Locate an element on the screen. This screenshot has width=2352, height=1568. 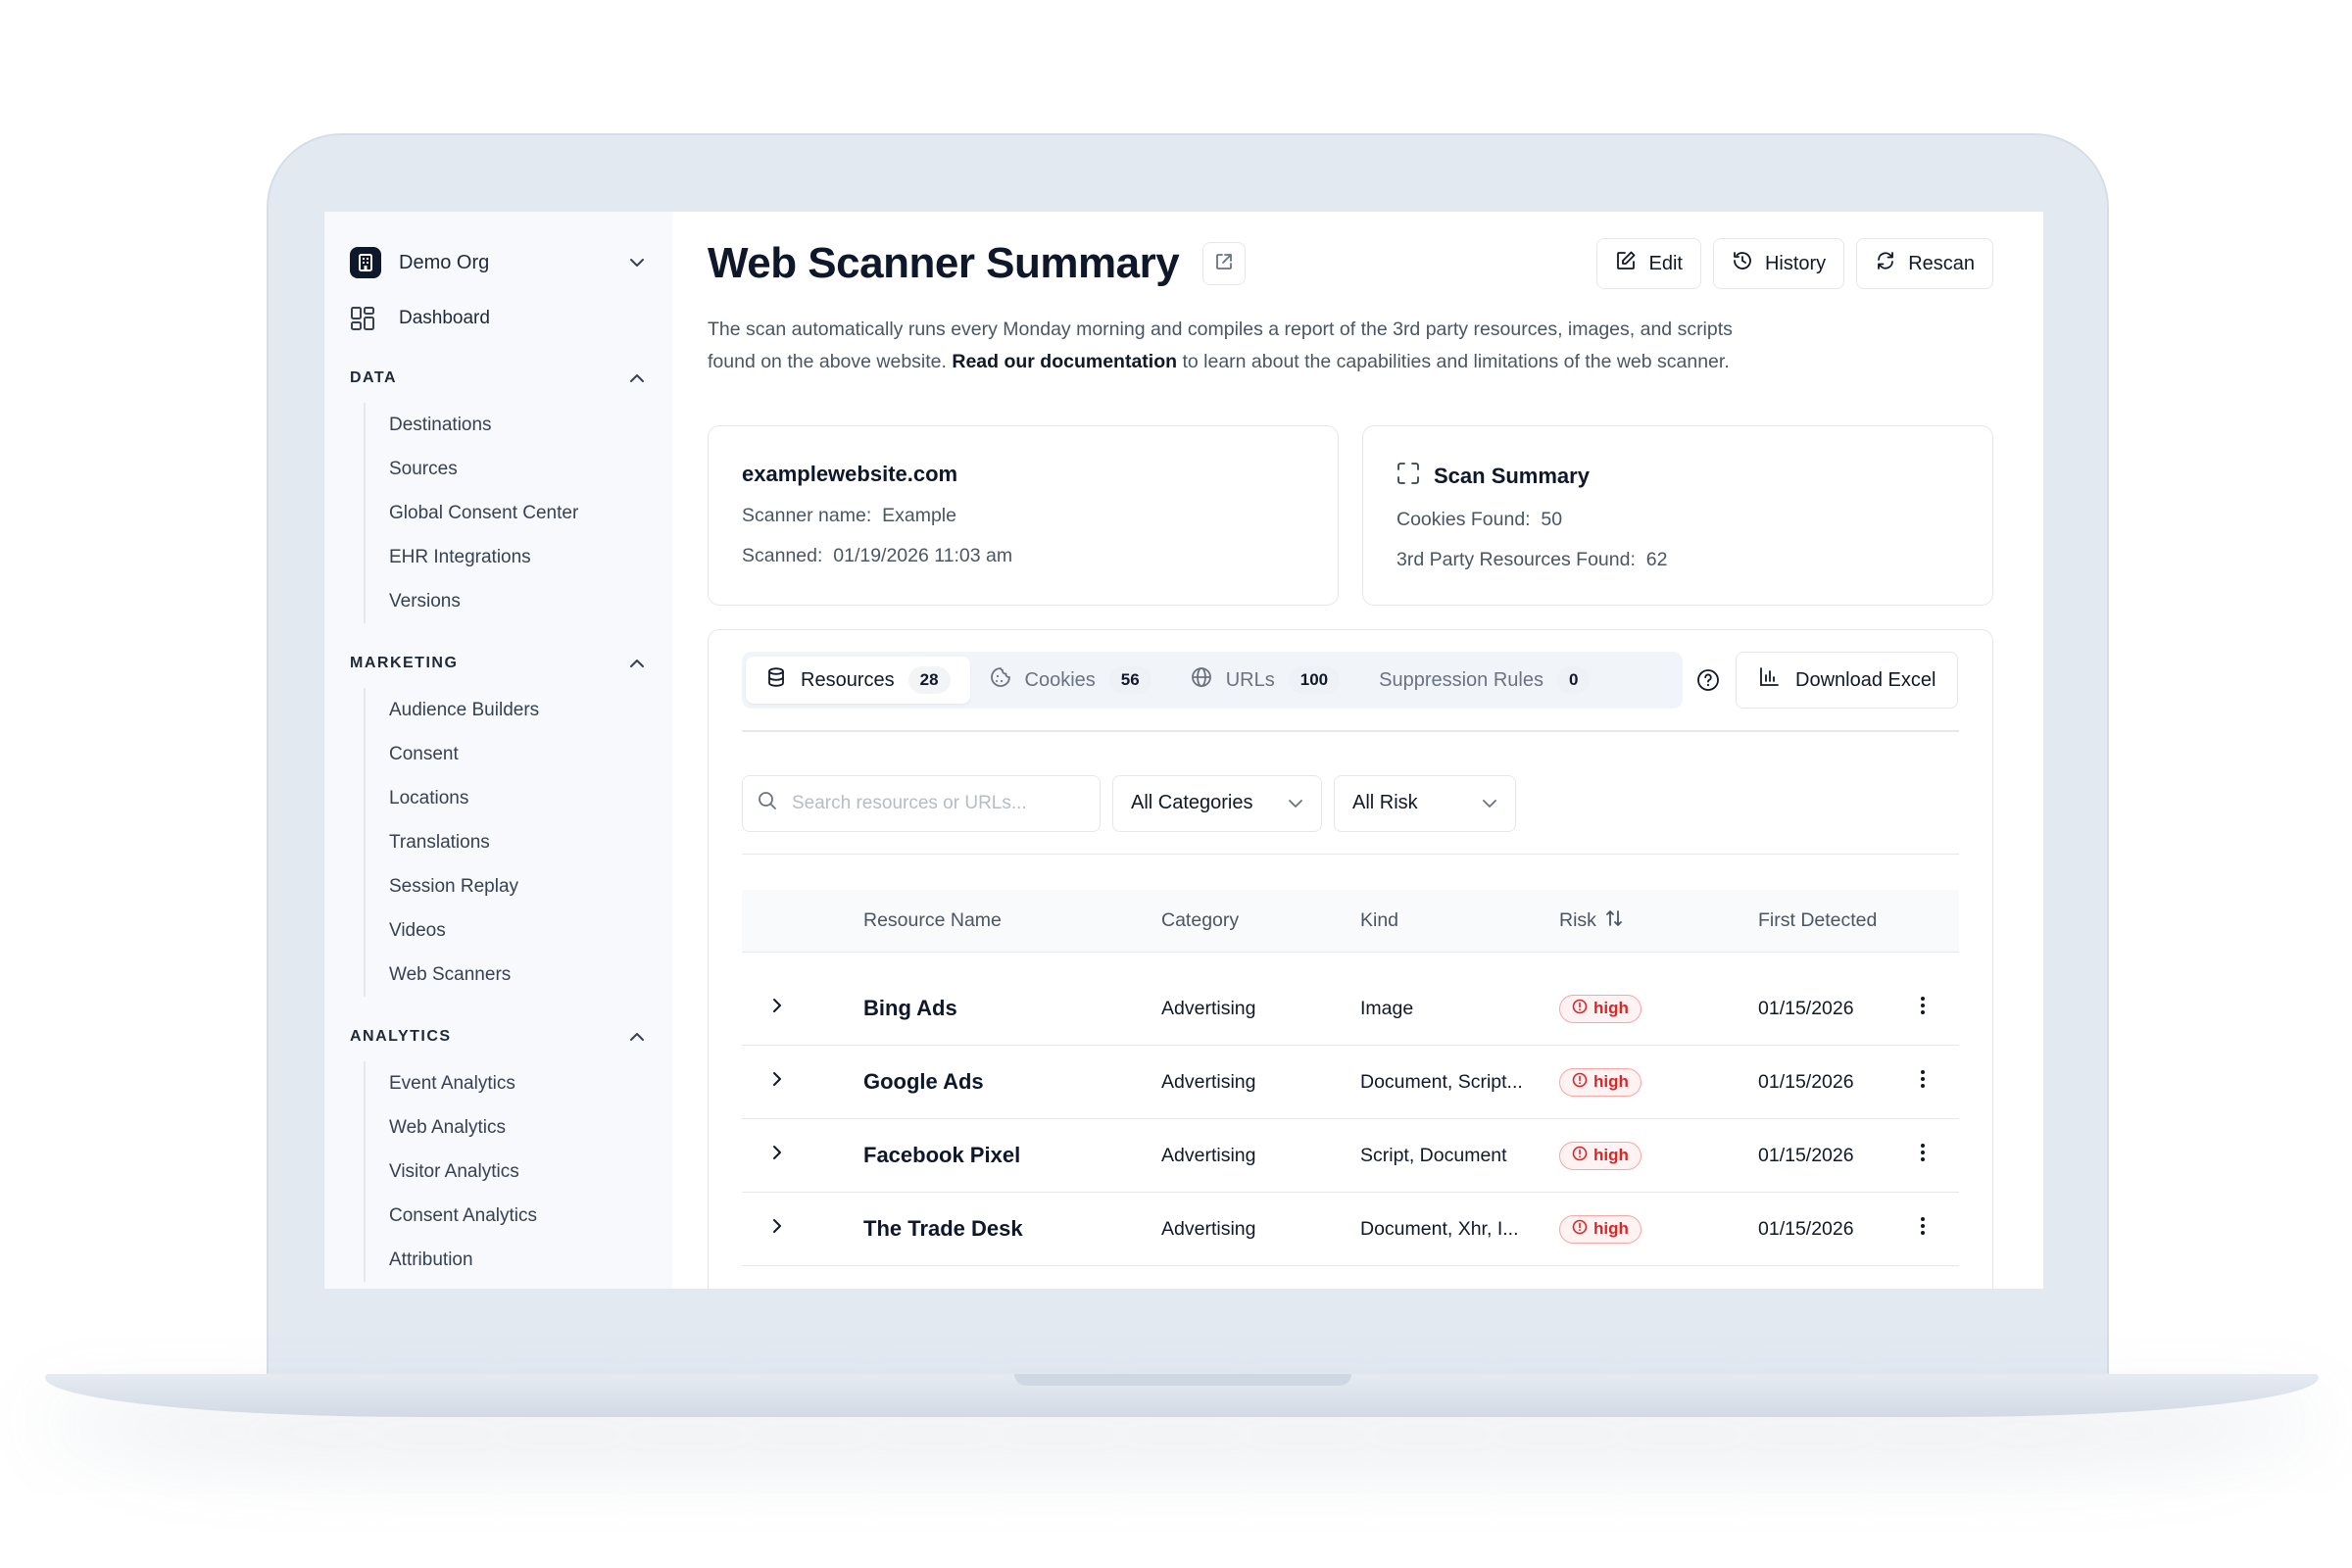
rescan-button: Rescan is located at coordinates (1924, 263).